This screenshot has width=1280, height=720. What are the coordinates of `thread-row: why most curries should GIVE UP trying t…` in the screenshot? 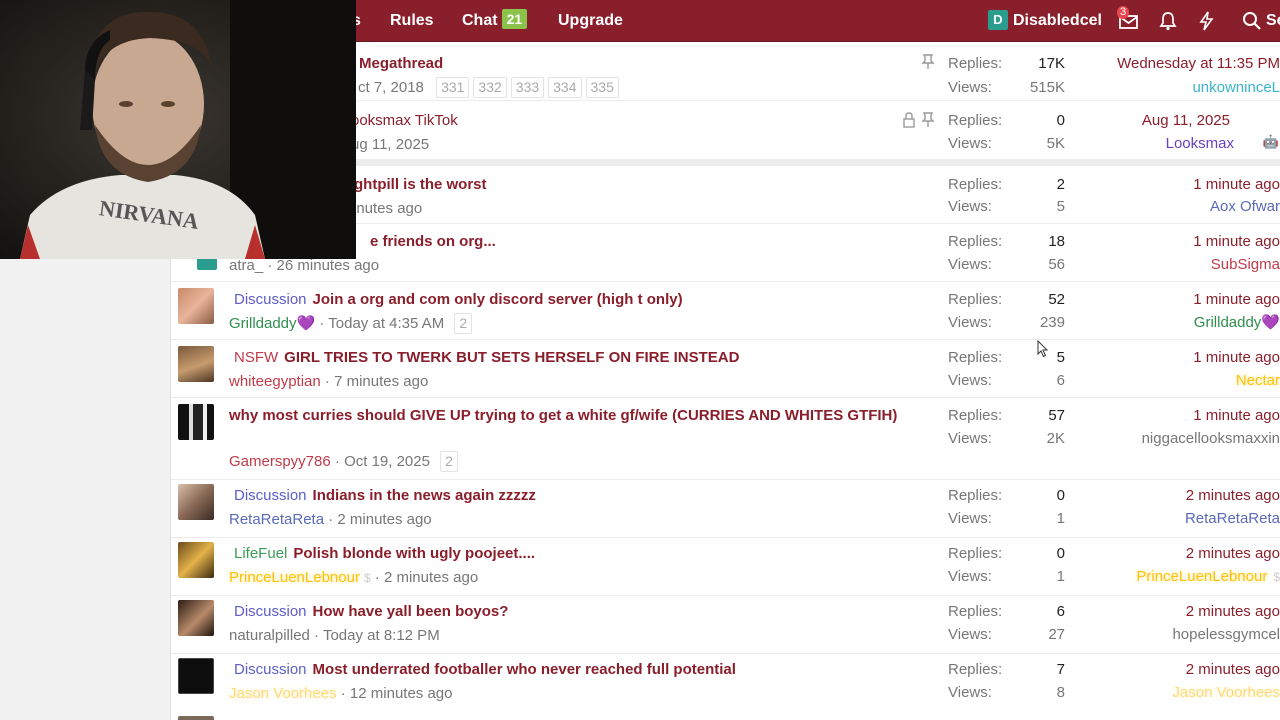 It's located at (725, 439).